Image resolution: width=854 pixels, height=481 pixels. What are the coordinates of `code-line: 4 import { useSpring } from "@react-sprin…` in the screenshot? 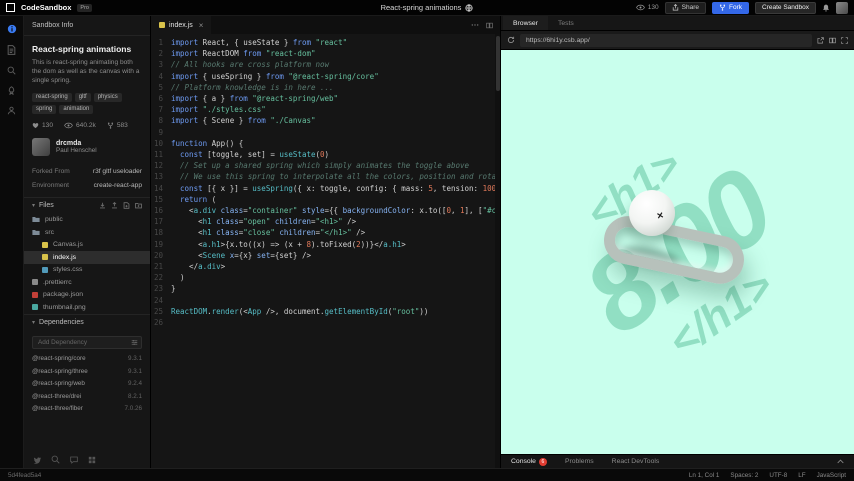 It's located at (325, 76).